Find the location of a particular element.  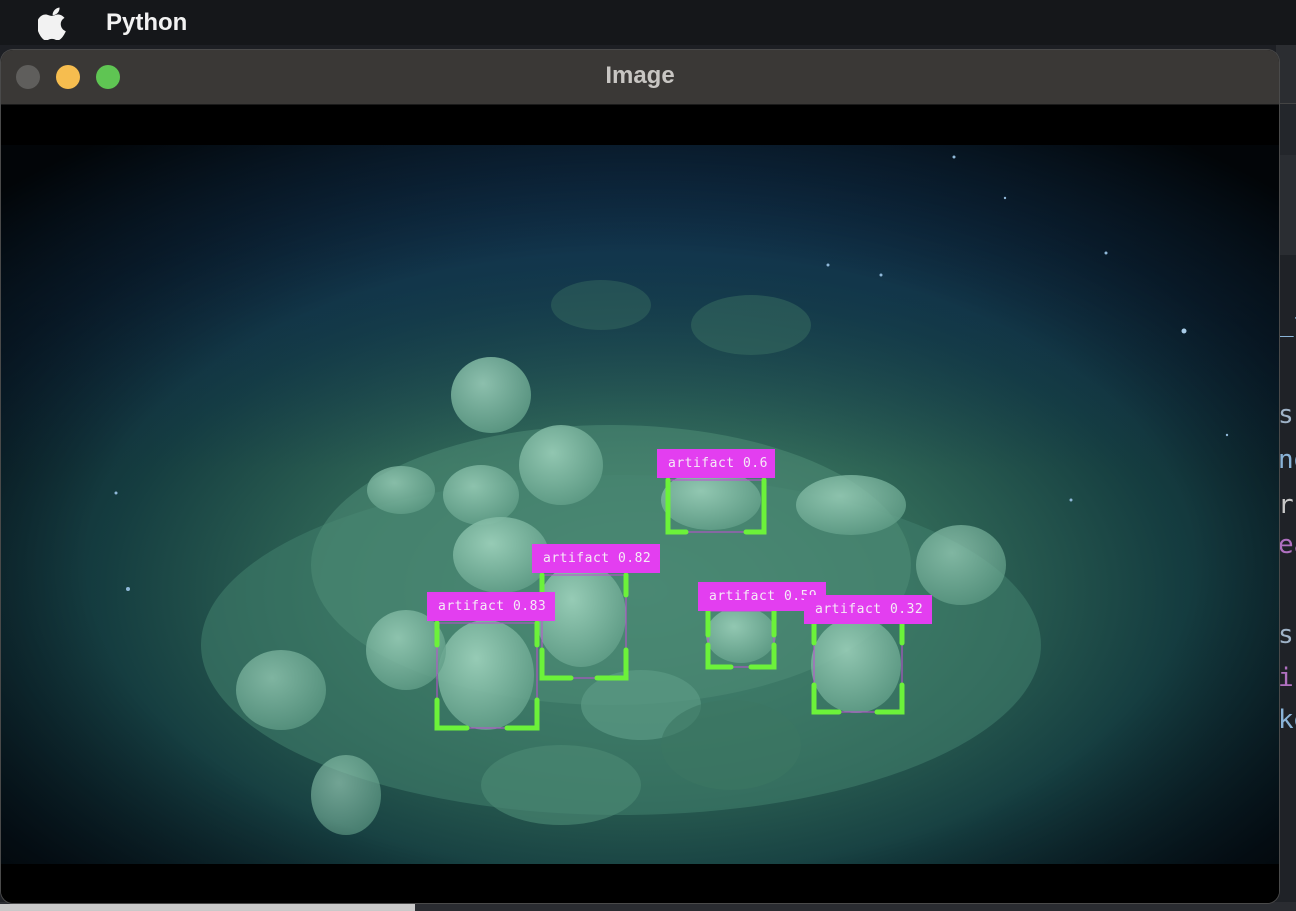

background-window-edge is located at coordinates (648, 906).